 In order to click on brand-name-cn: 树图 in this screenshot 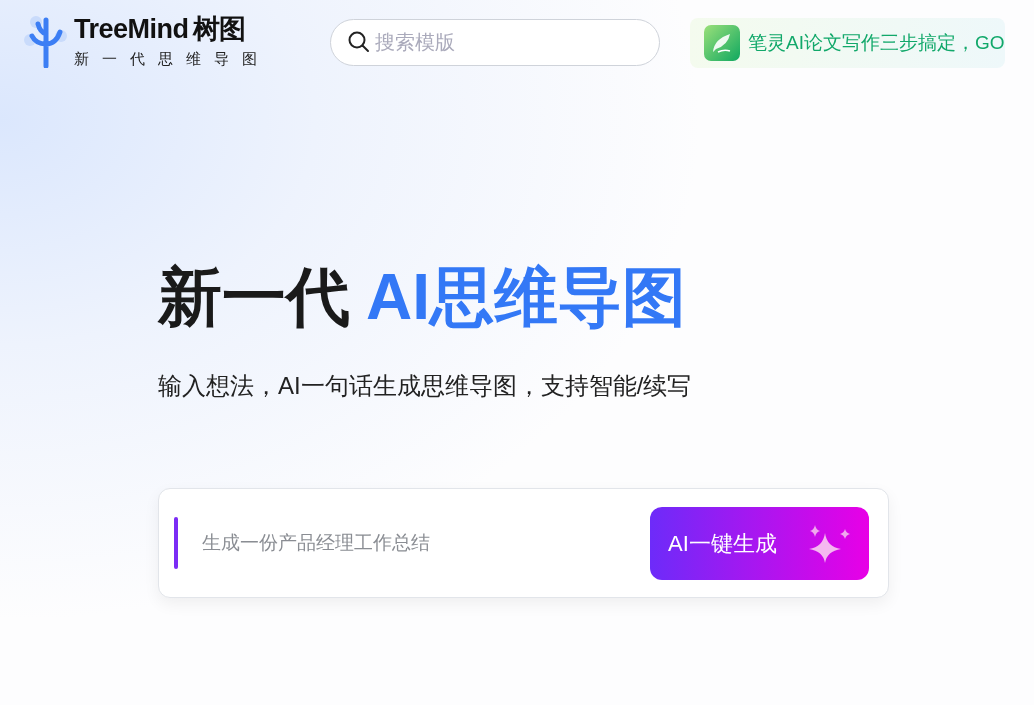, I will do `click(219, 29)`.